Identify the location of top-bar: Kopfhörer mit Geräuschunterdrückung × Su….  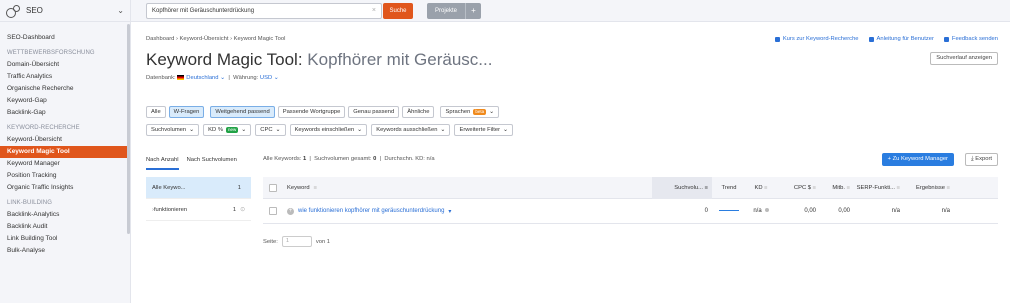
(570, 11).